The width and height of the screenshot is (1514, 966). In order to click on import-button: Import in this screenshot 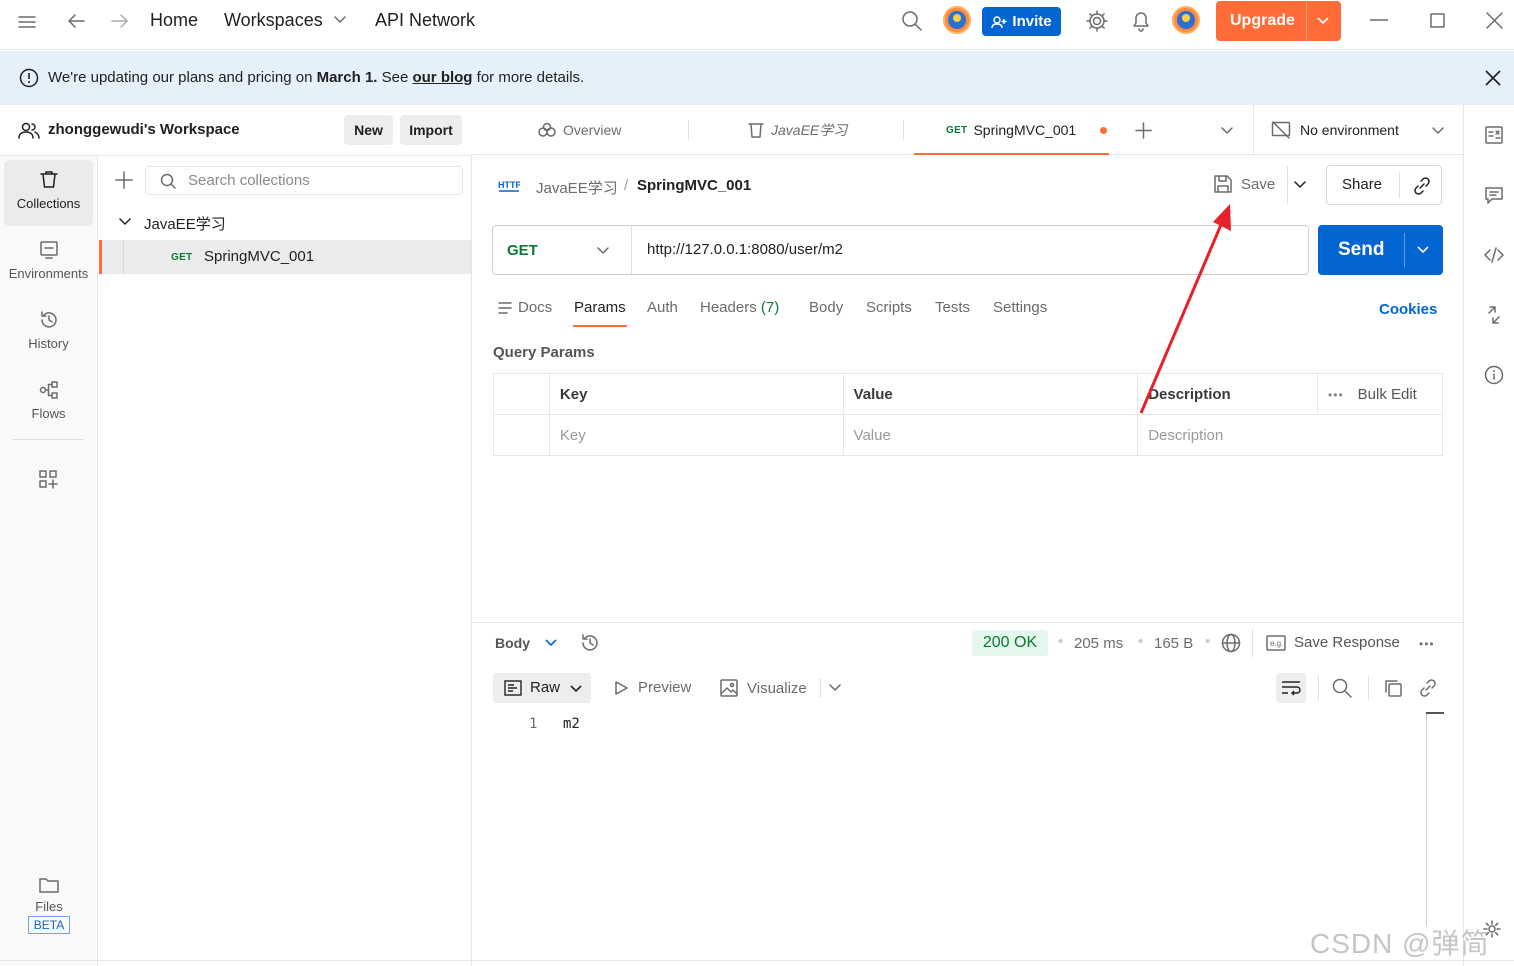, I will do `click(431, 130)`.